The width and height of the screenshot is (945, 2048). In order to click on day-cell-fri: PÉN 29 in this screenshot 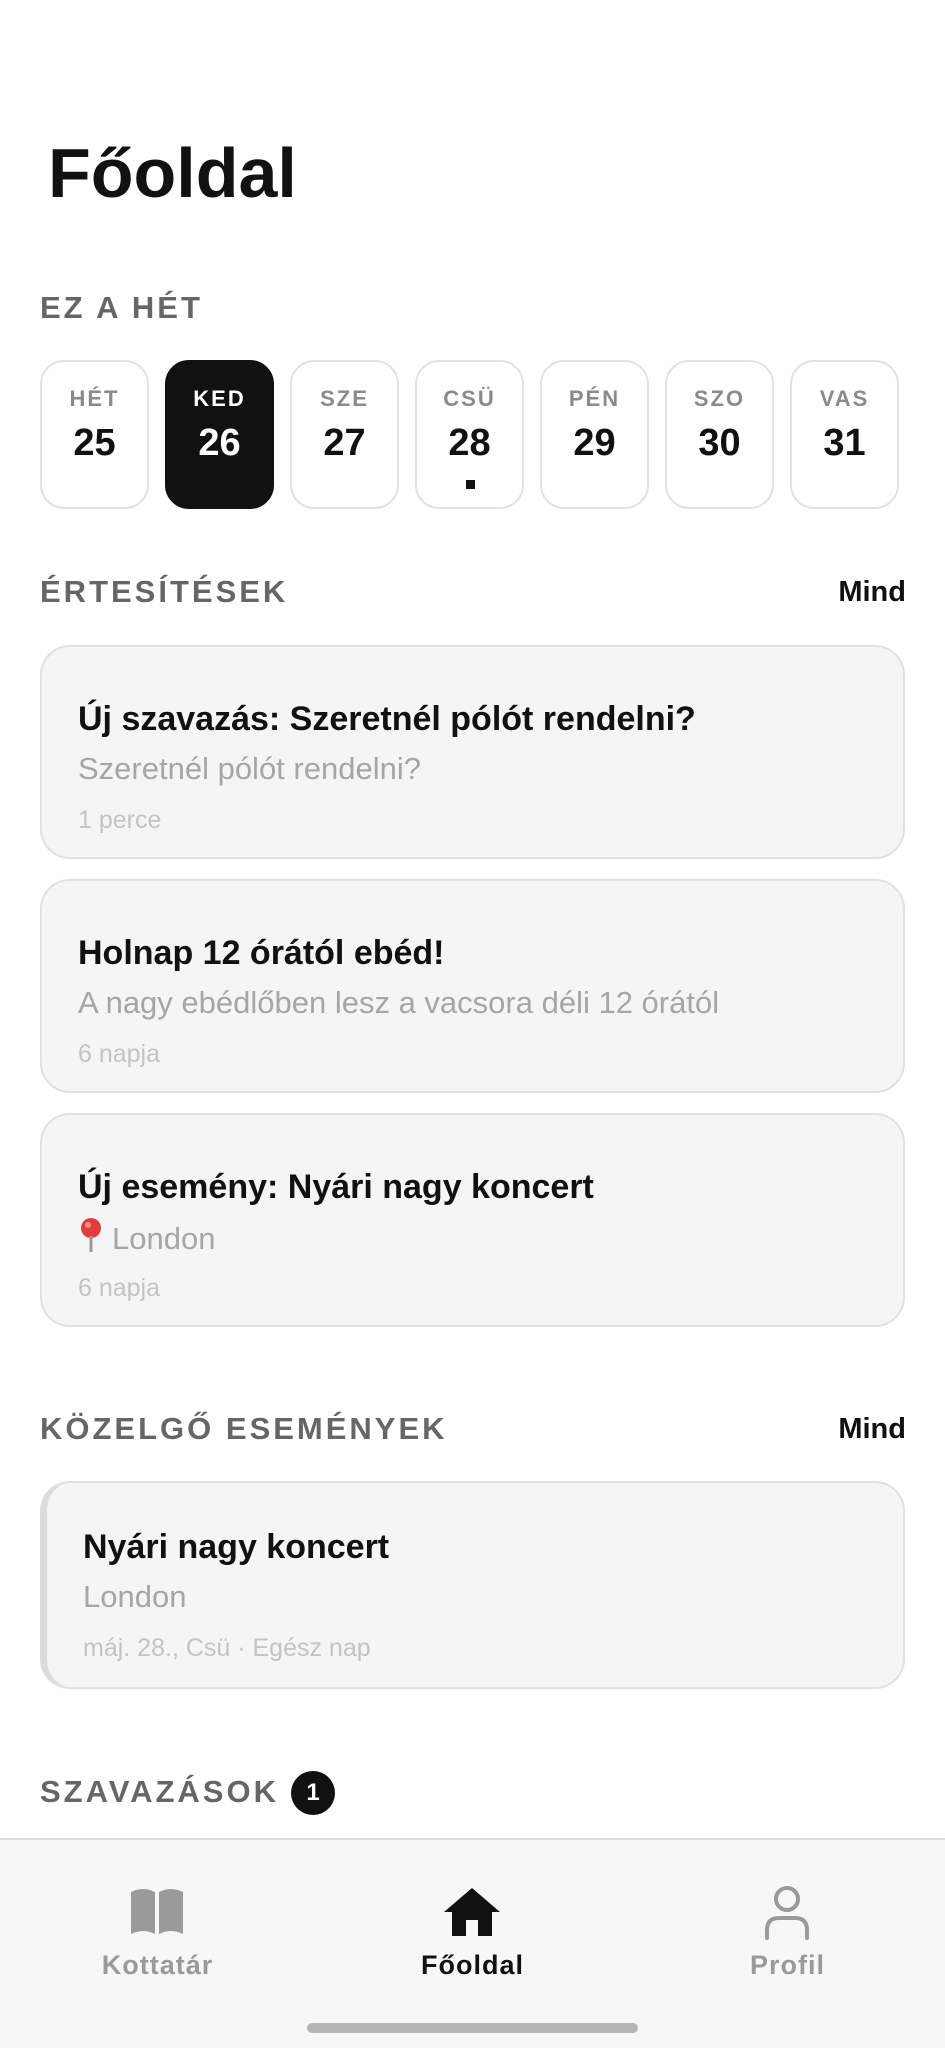, I will do `click(594, 434)`.